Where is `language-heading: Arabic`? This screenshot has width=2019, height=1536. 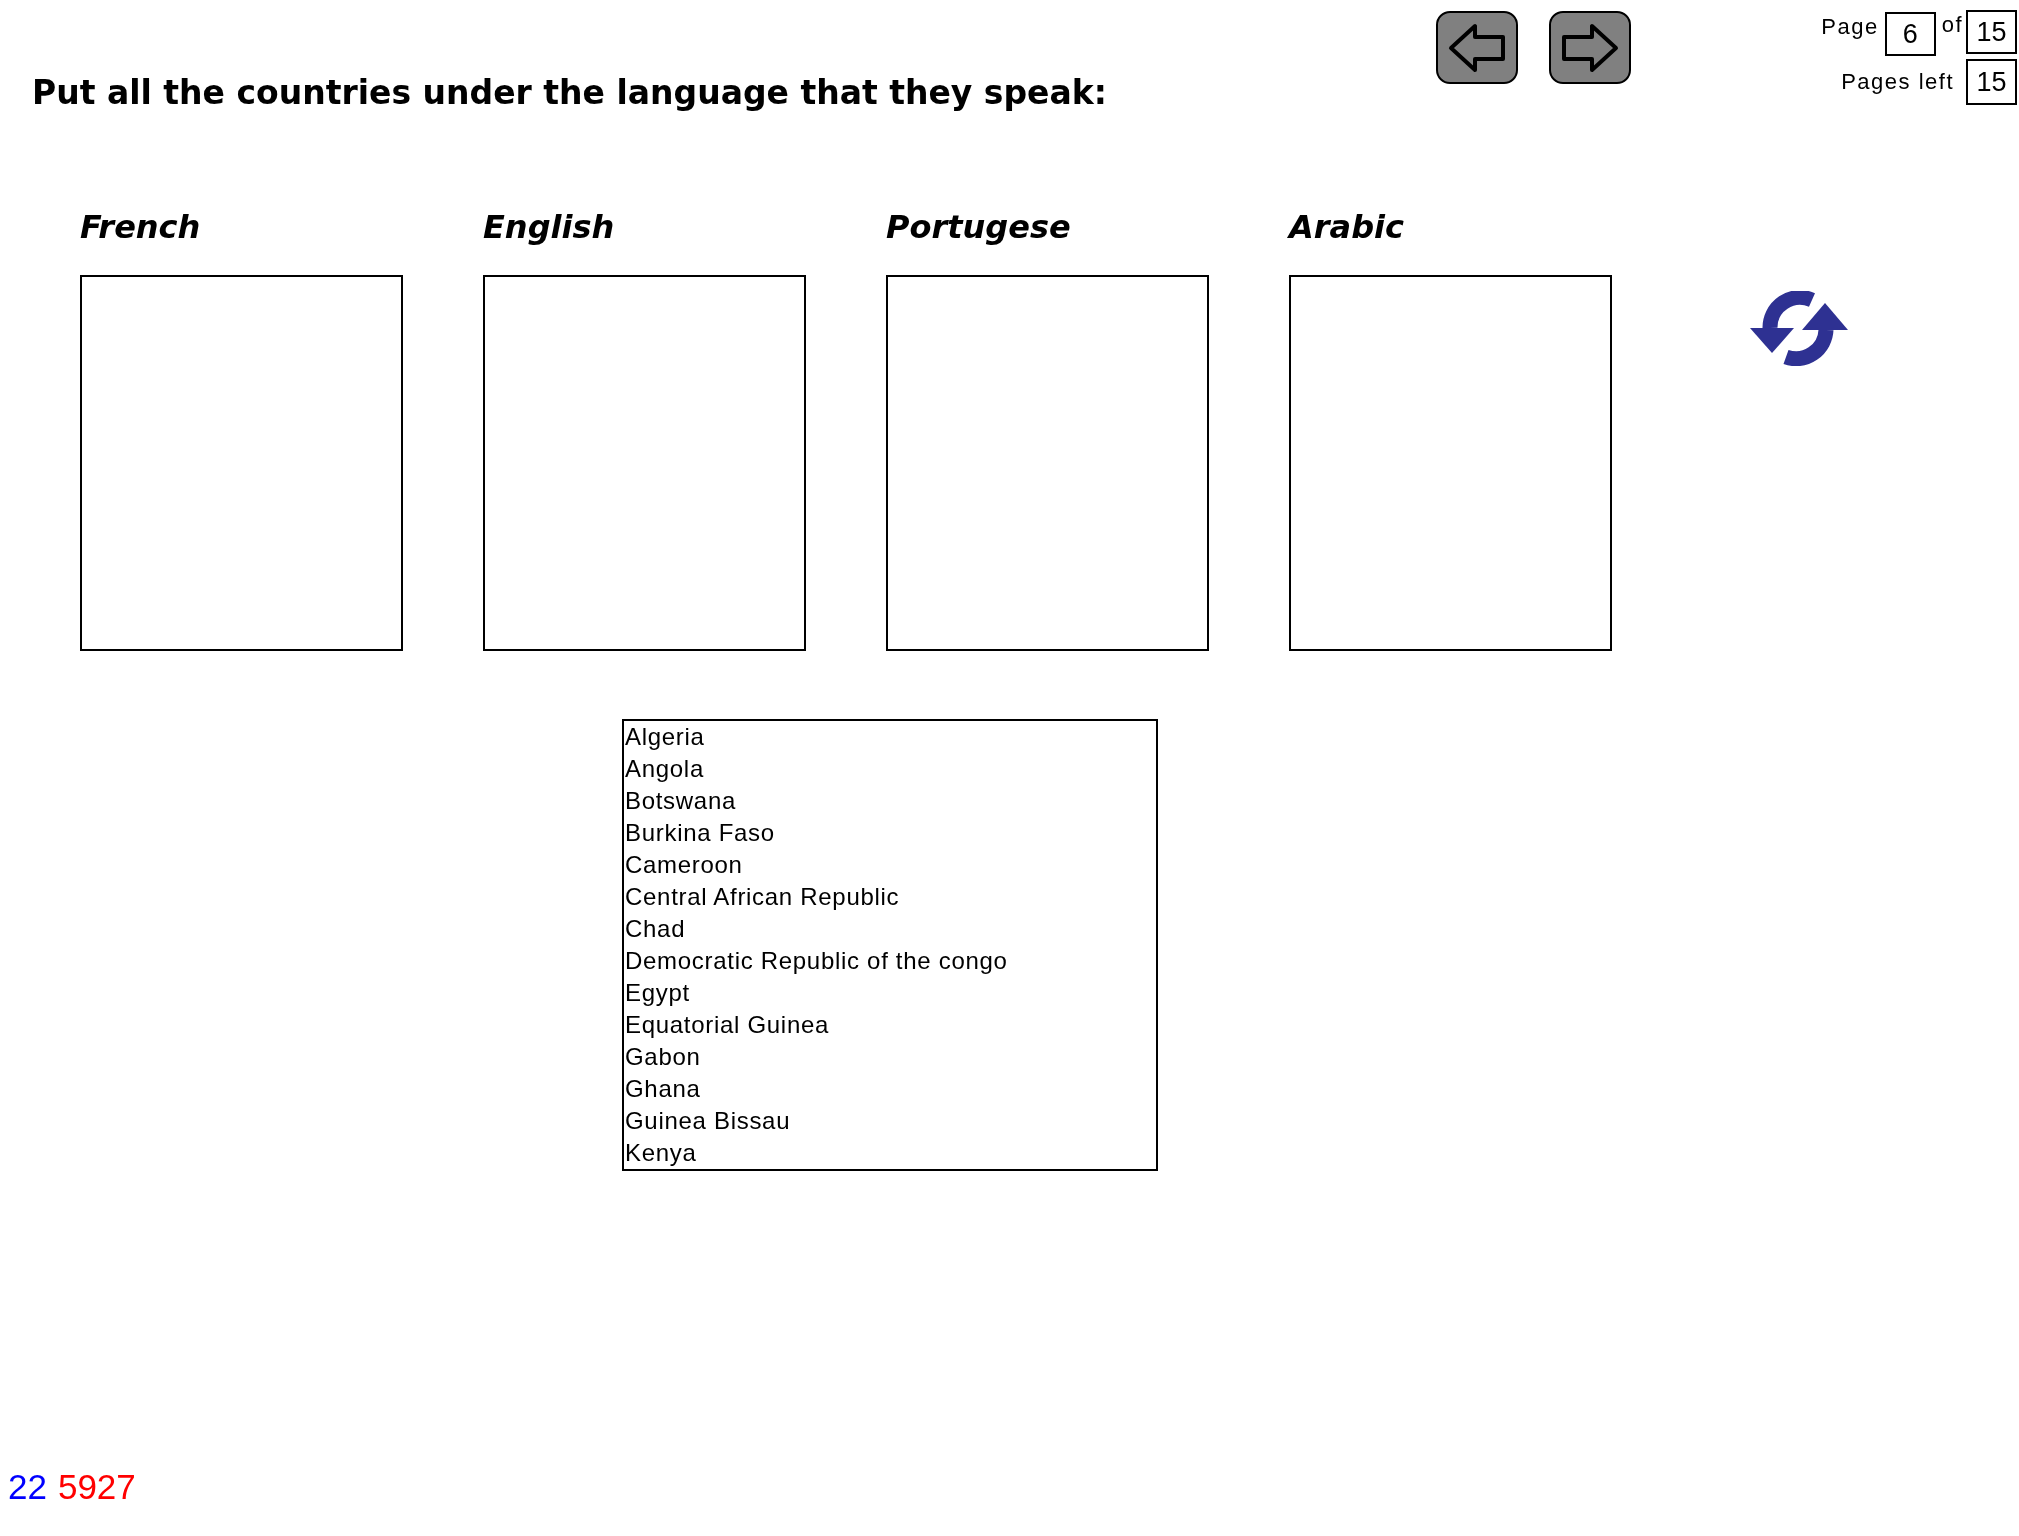 language-heading: Arabic is located at coordinates (1346, 227).